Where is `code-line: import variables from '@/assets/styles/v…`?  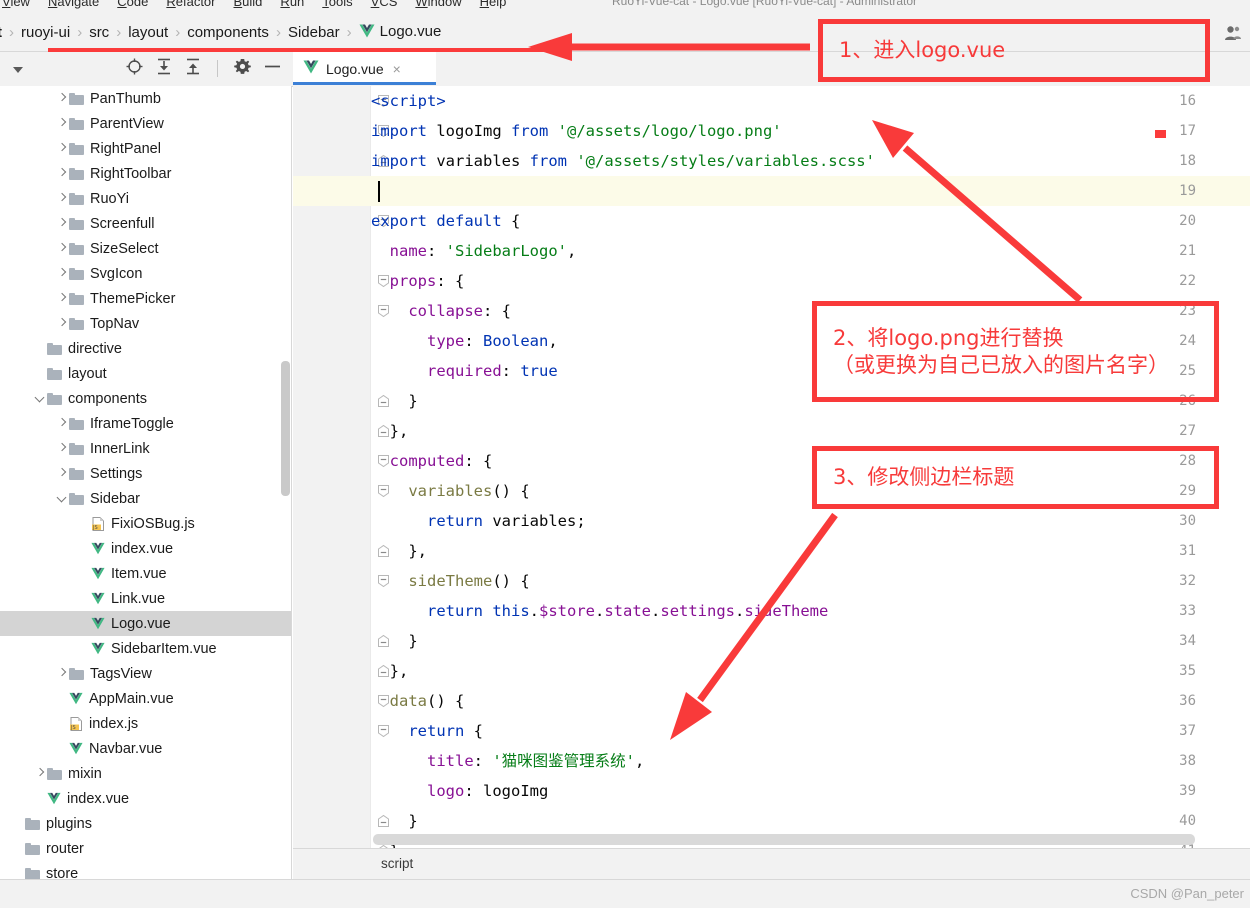
code-line: import variables from '@/assets/styles/v… is located at coordinates (623, 161).